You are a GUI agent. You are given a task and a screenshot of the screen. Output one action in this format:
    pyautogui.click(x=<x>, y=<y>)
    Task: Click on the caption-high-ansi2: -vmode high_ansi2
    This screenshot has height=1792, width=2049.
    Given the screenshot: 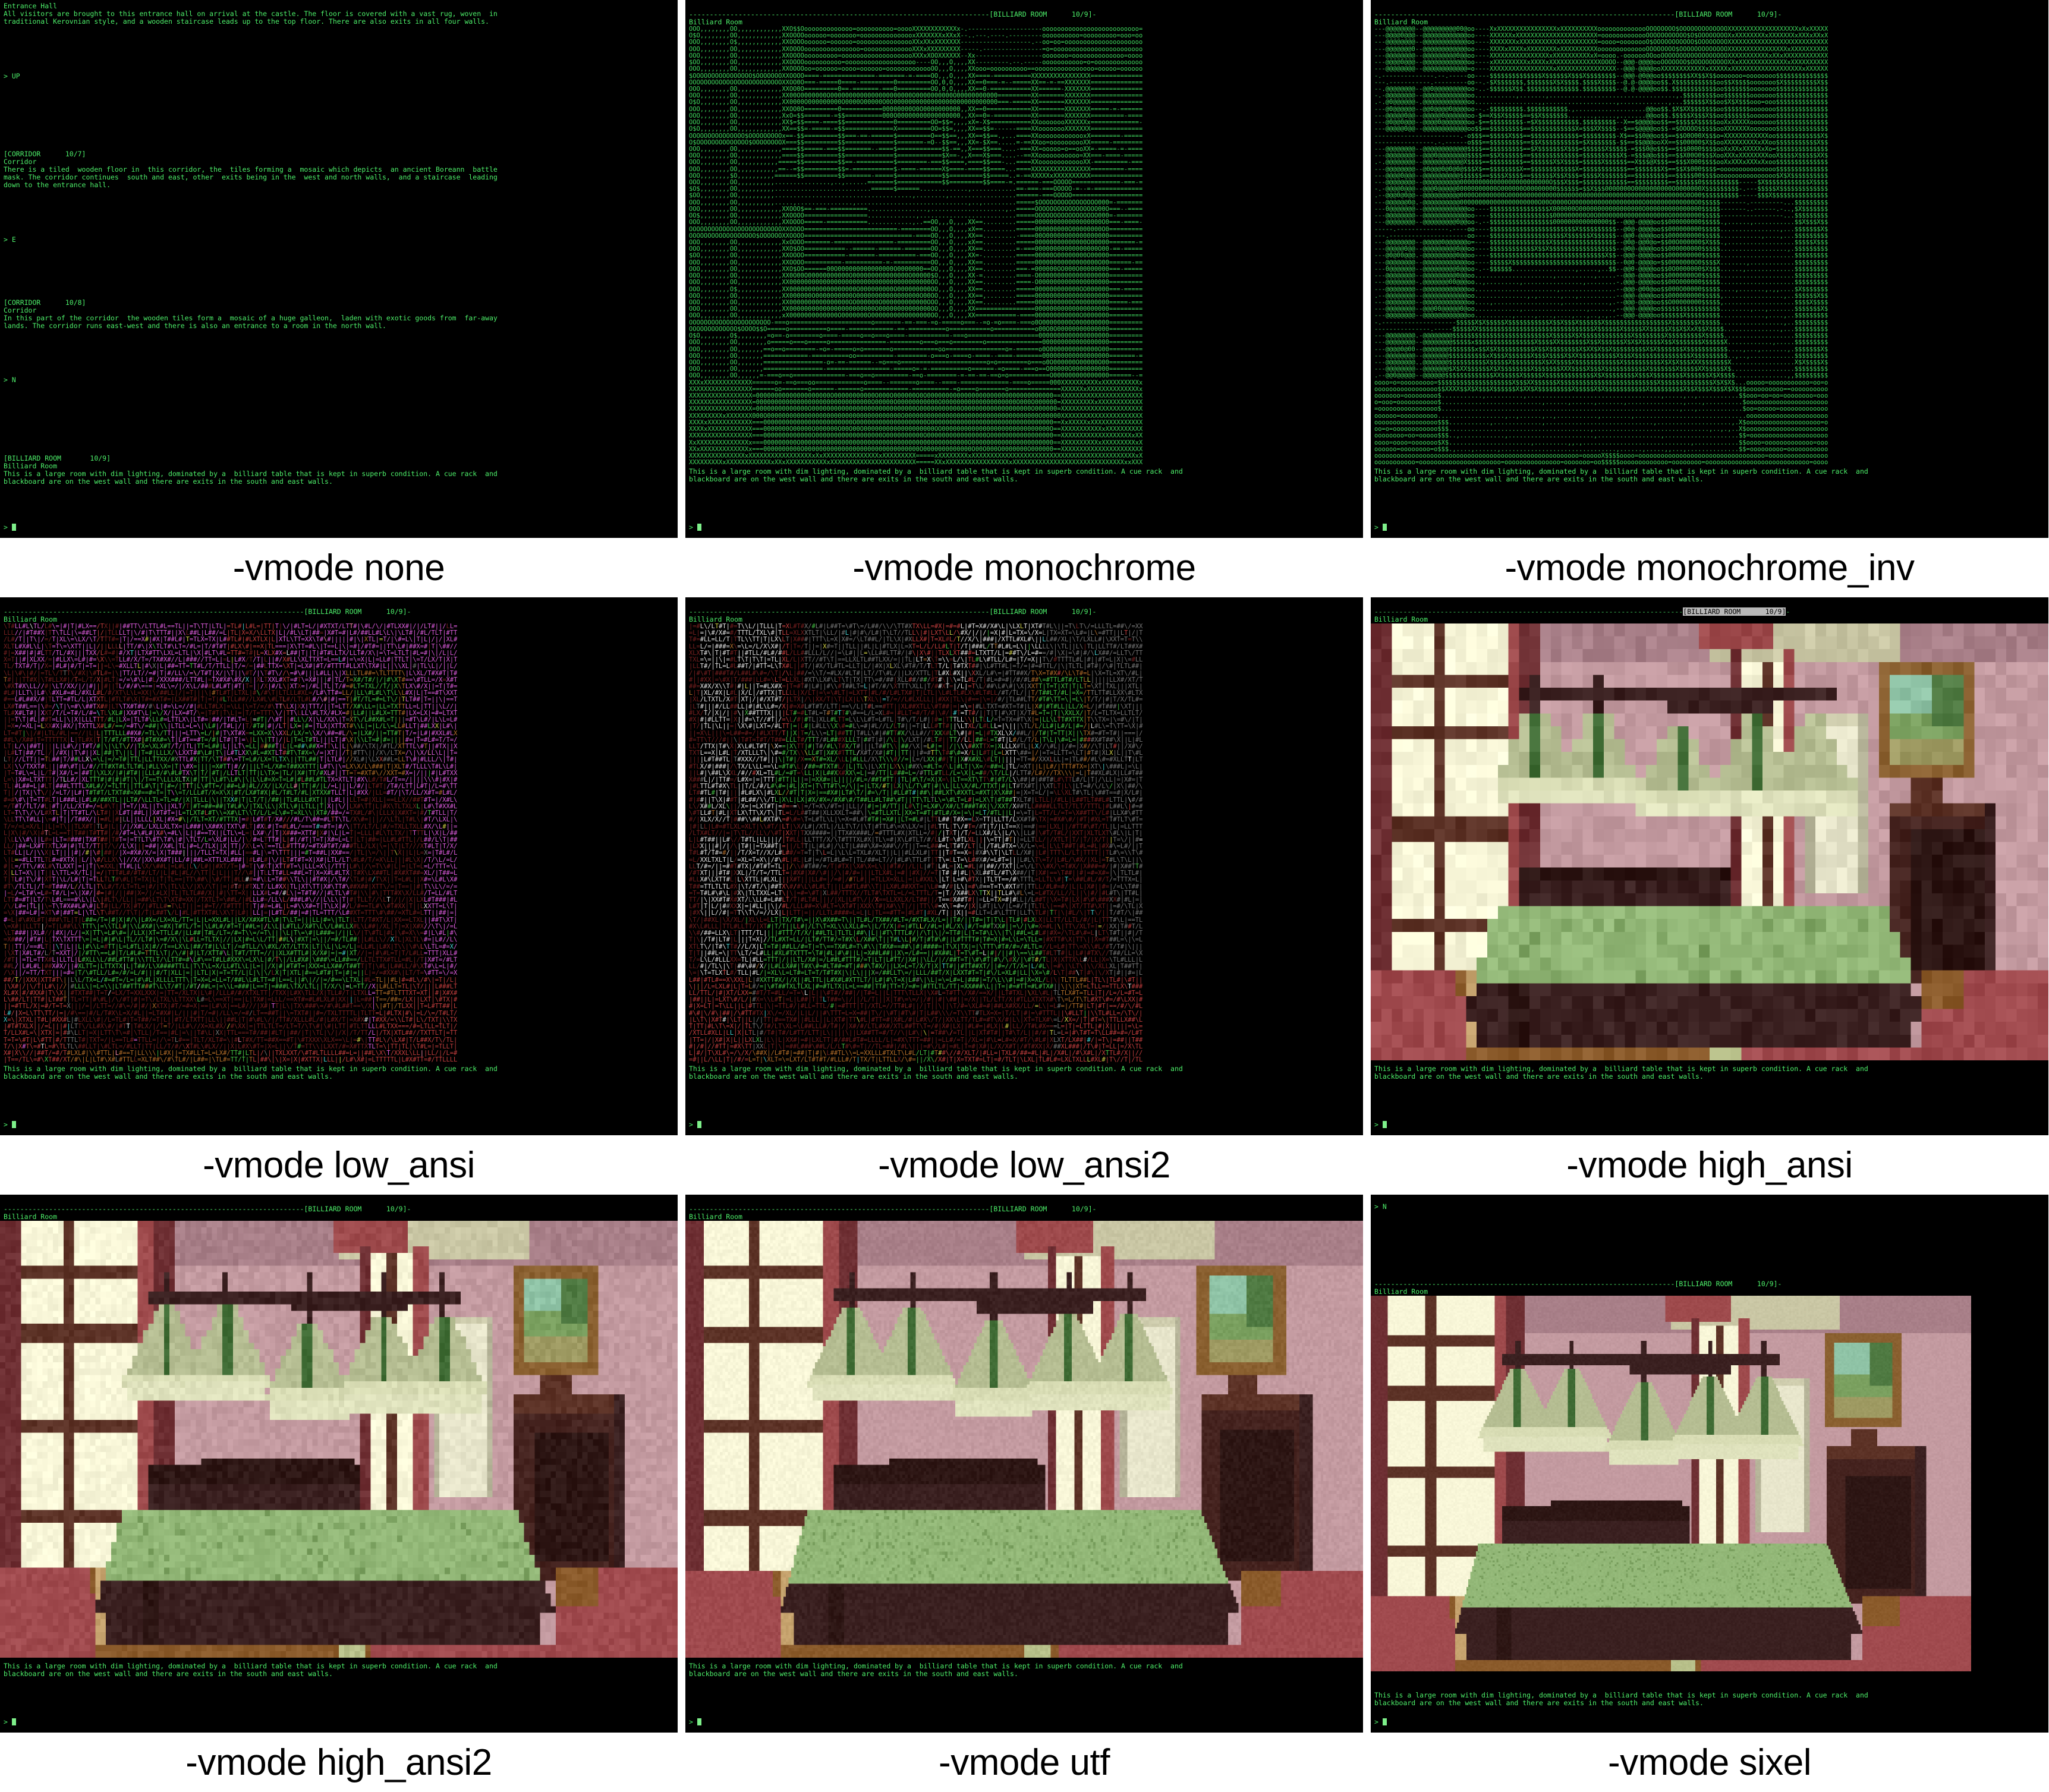 What is the action you would take?
    pyautogui.click(x=338, y=1762)
    